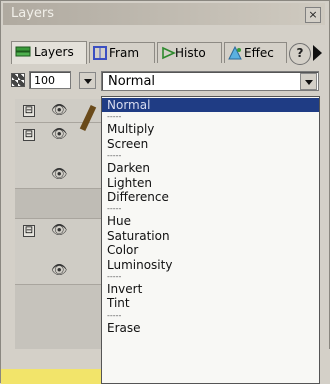 The width and height of the screenshot is (330, 384). Describe the element at coordinates (259, 53) in the screenshot. I see `tab-label: Effec` at that location.